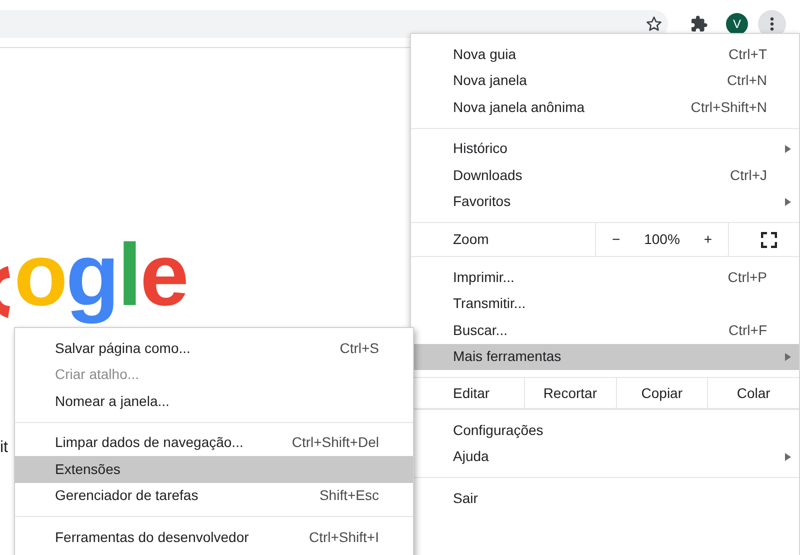 The width and height of the screenshot is (800, 555). I want to click on edit-button: Recortar, so click(570, 393).